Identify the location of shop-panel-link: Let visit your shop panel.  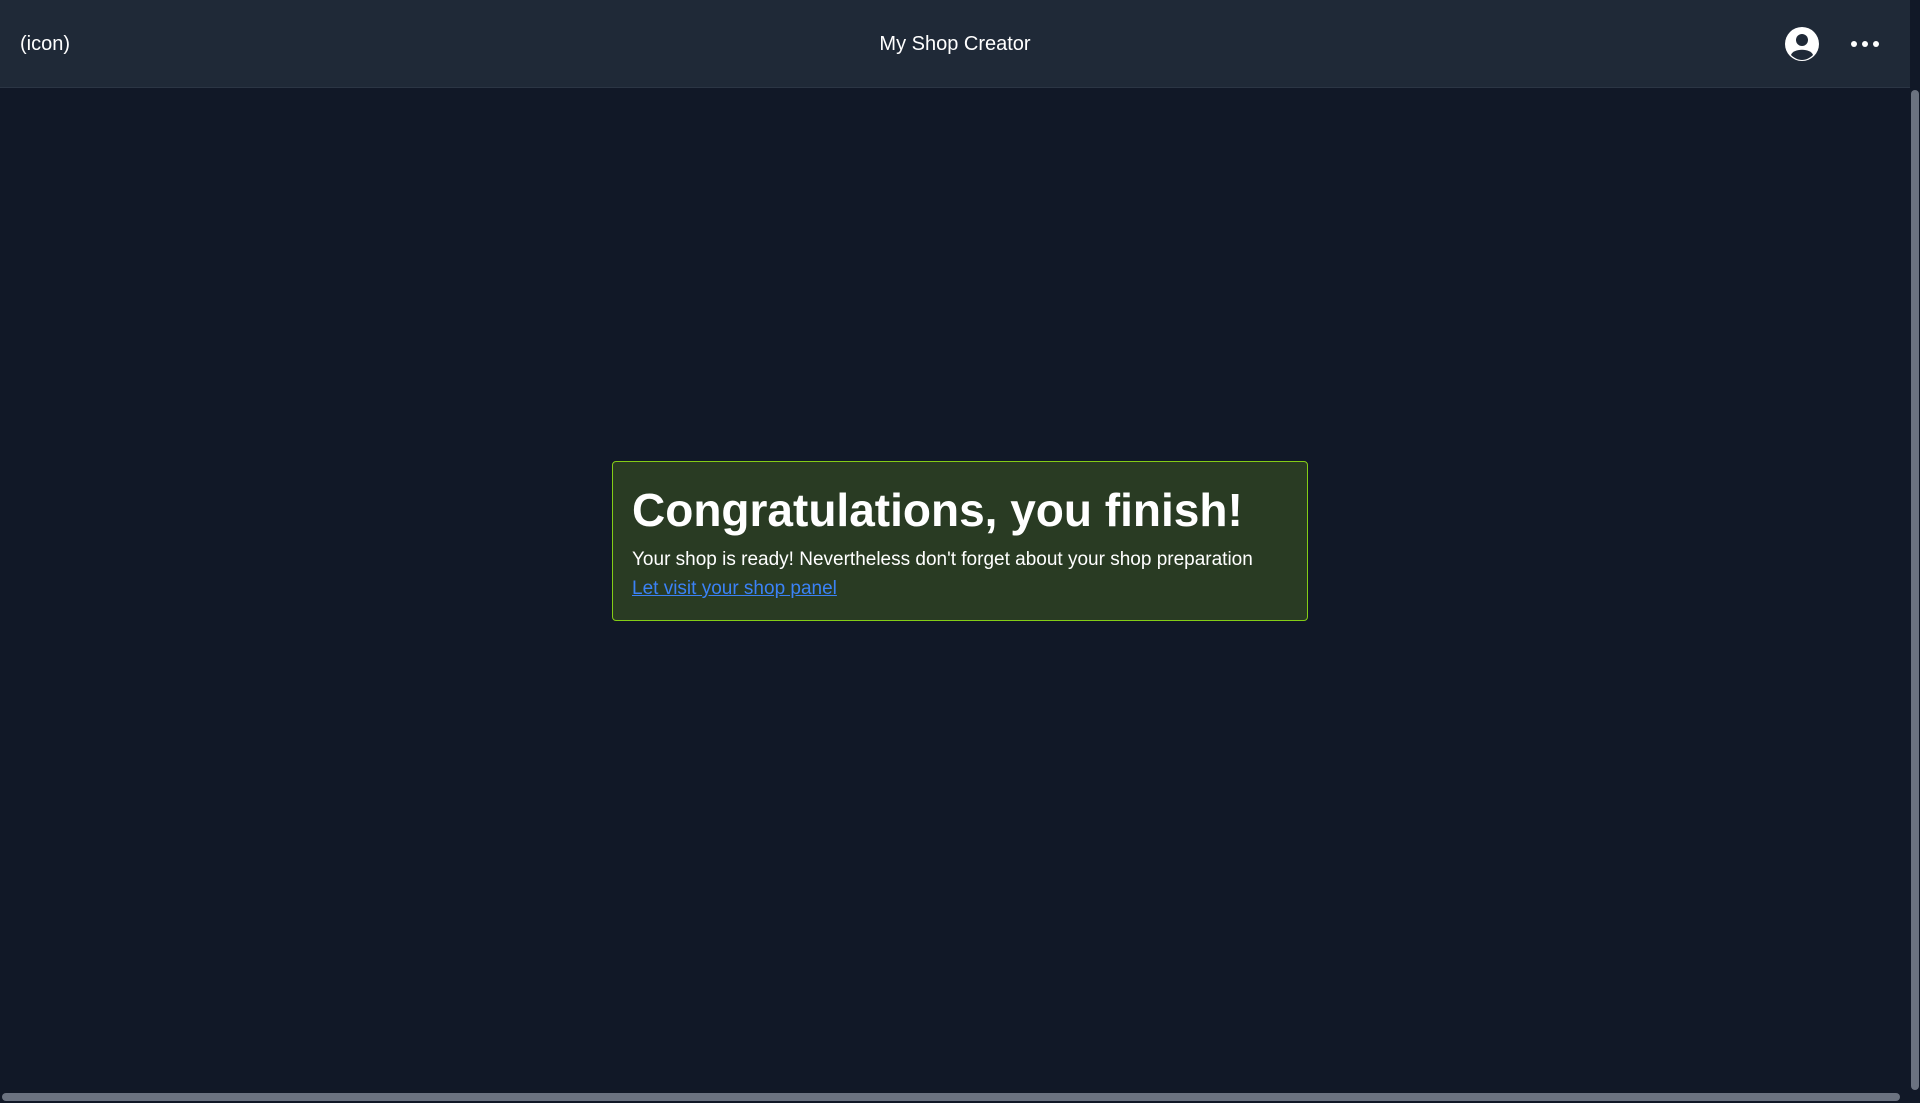
(734, 589).